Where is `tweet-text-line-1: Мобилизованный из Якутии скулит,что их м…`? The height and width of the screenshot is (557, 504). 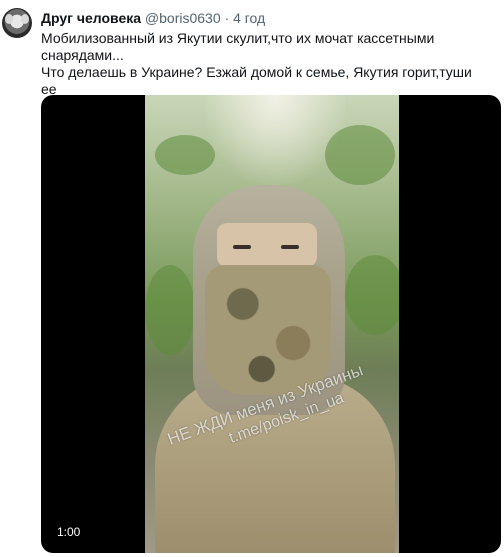
tweet-text-line-1: Мобилизованный из Якутии скулит,что их м… is located at coordinates (238, 46).